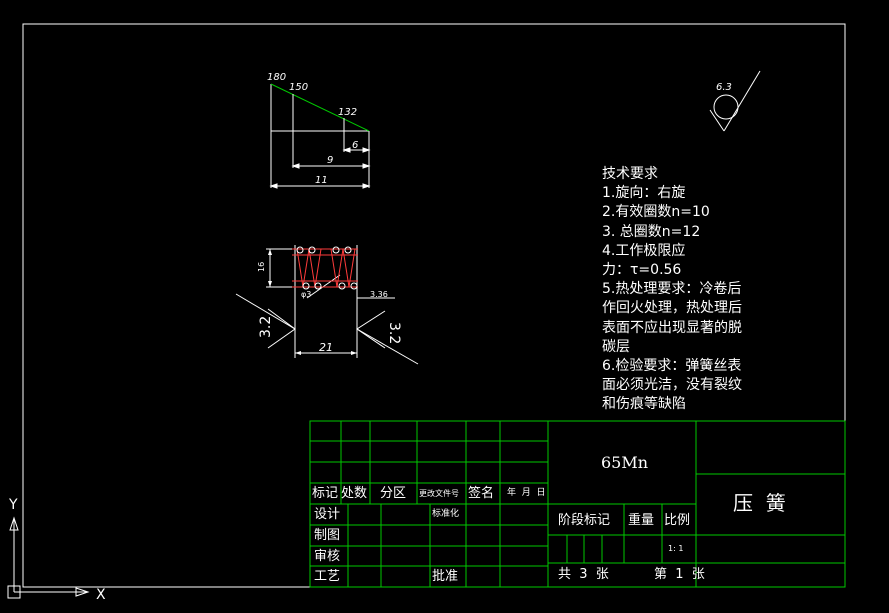 The width and height of the screenshot is (889, 613). Describe the element at coordinates (759, 503) in the screenshot. I see `part-name: 压 簧` at that location.